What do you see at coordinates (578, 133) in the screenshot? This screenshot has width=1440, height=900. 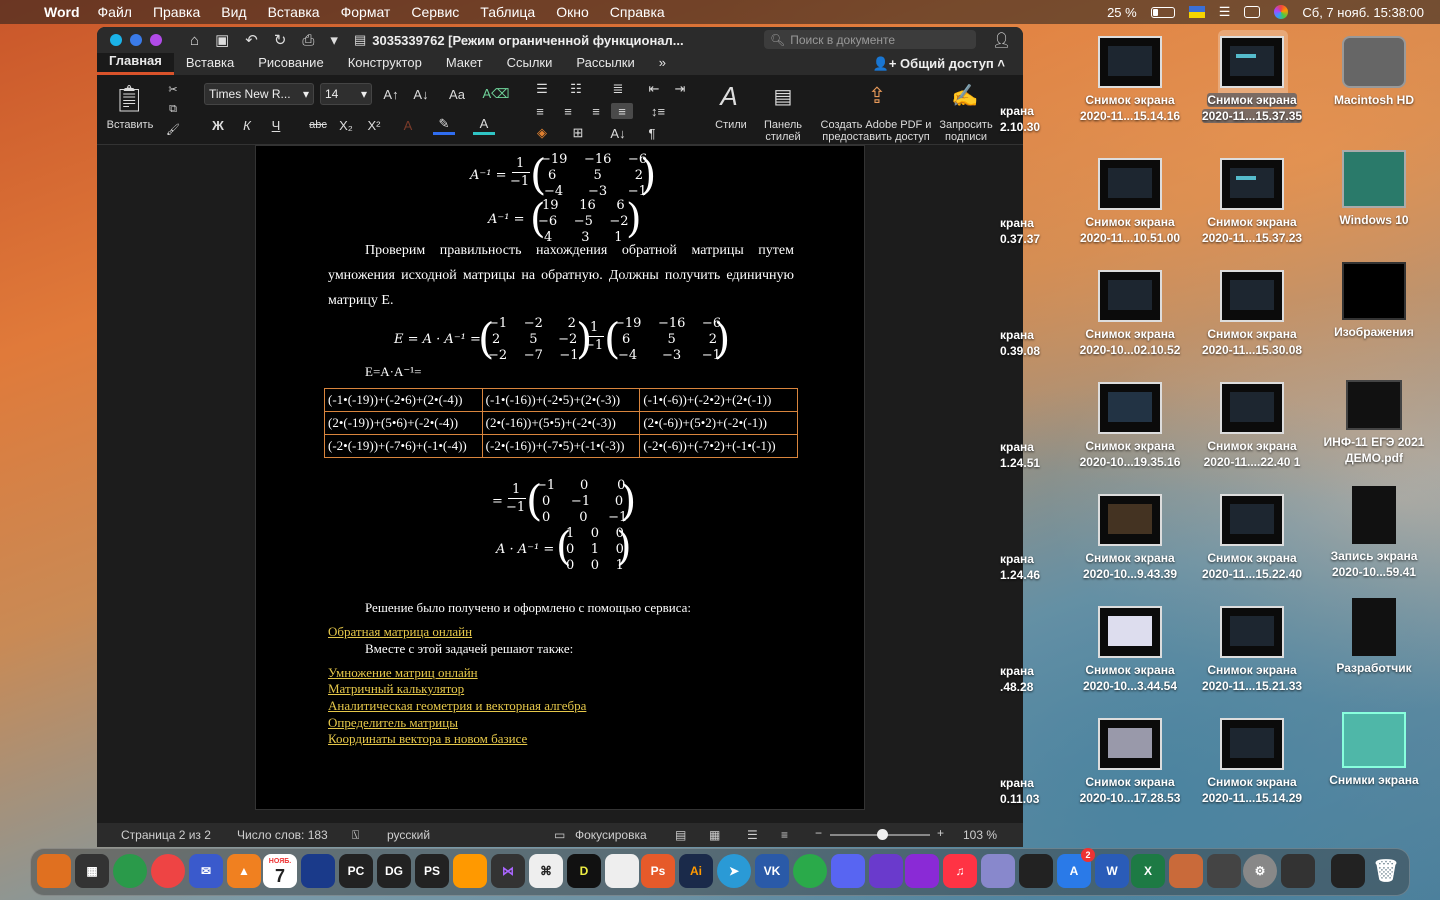 I see `borders-icon: ⊞` at bounding box center [578, 133].